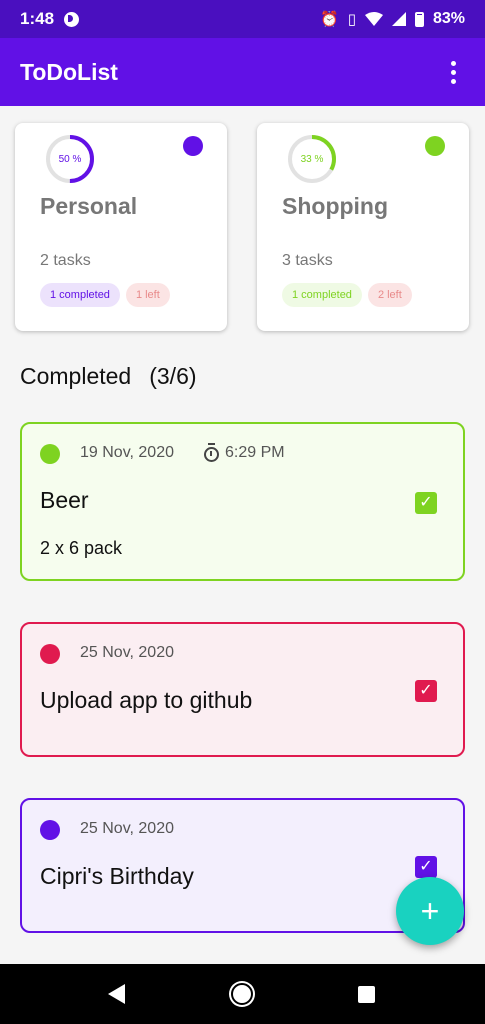 The height and width of the screenshot is (1024, 485). What do you see at coordinates (65, 260) in the screenshot?
I see `category-task-count: 2 tasks` at bounding box center [65, 260].